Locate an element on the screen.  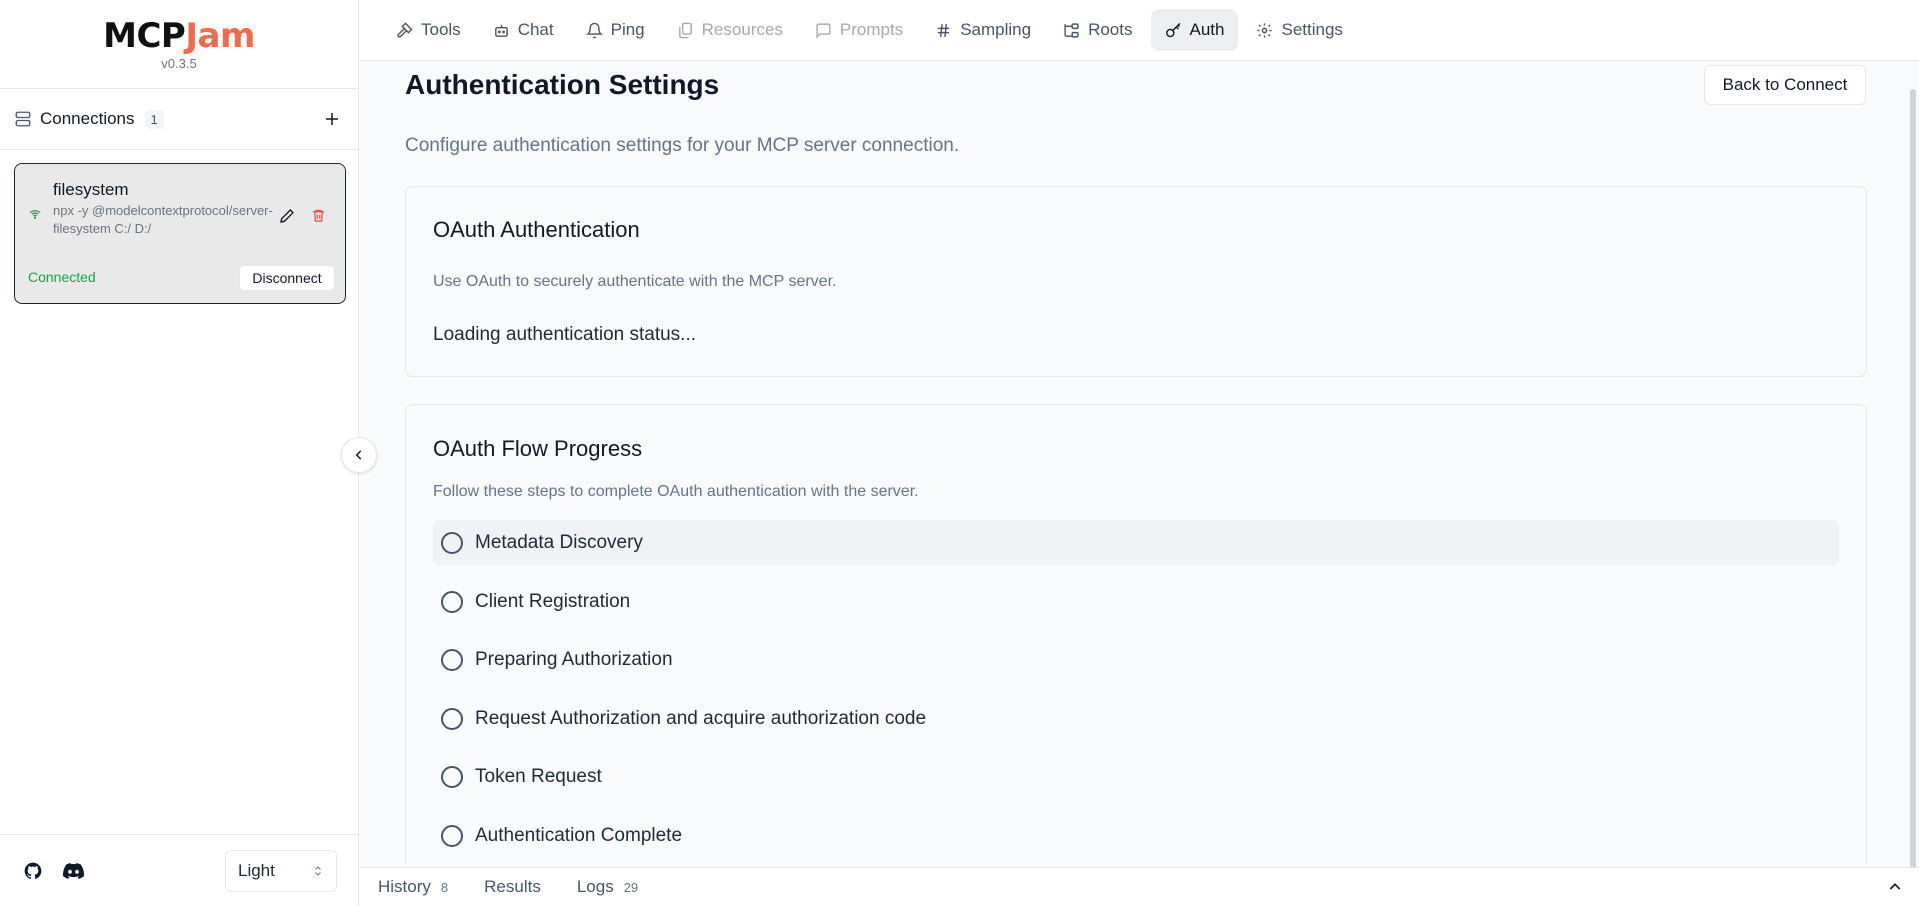
flow-step: Metadata Discovery is located at coordinates (1136, 542).